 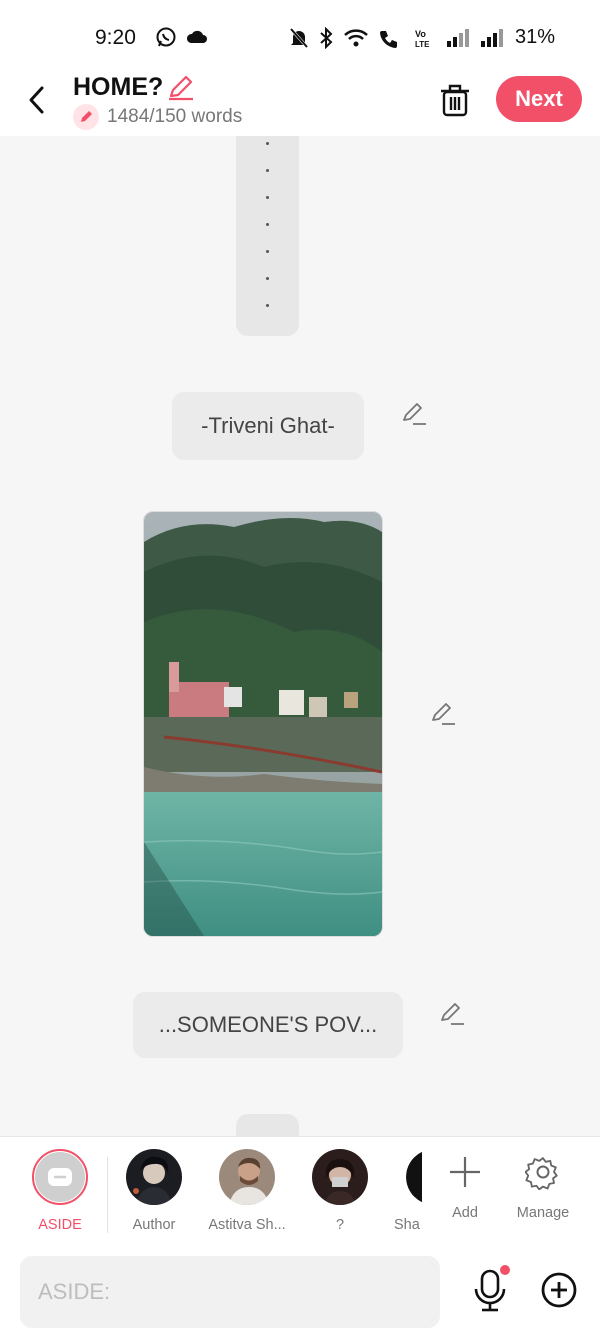 I want to click on plus-icon, so click(x=465, y=1172).